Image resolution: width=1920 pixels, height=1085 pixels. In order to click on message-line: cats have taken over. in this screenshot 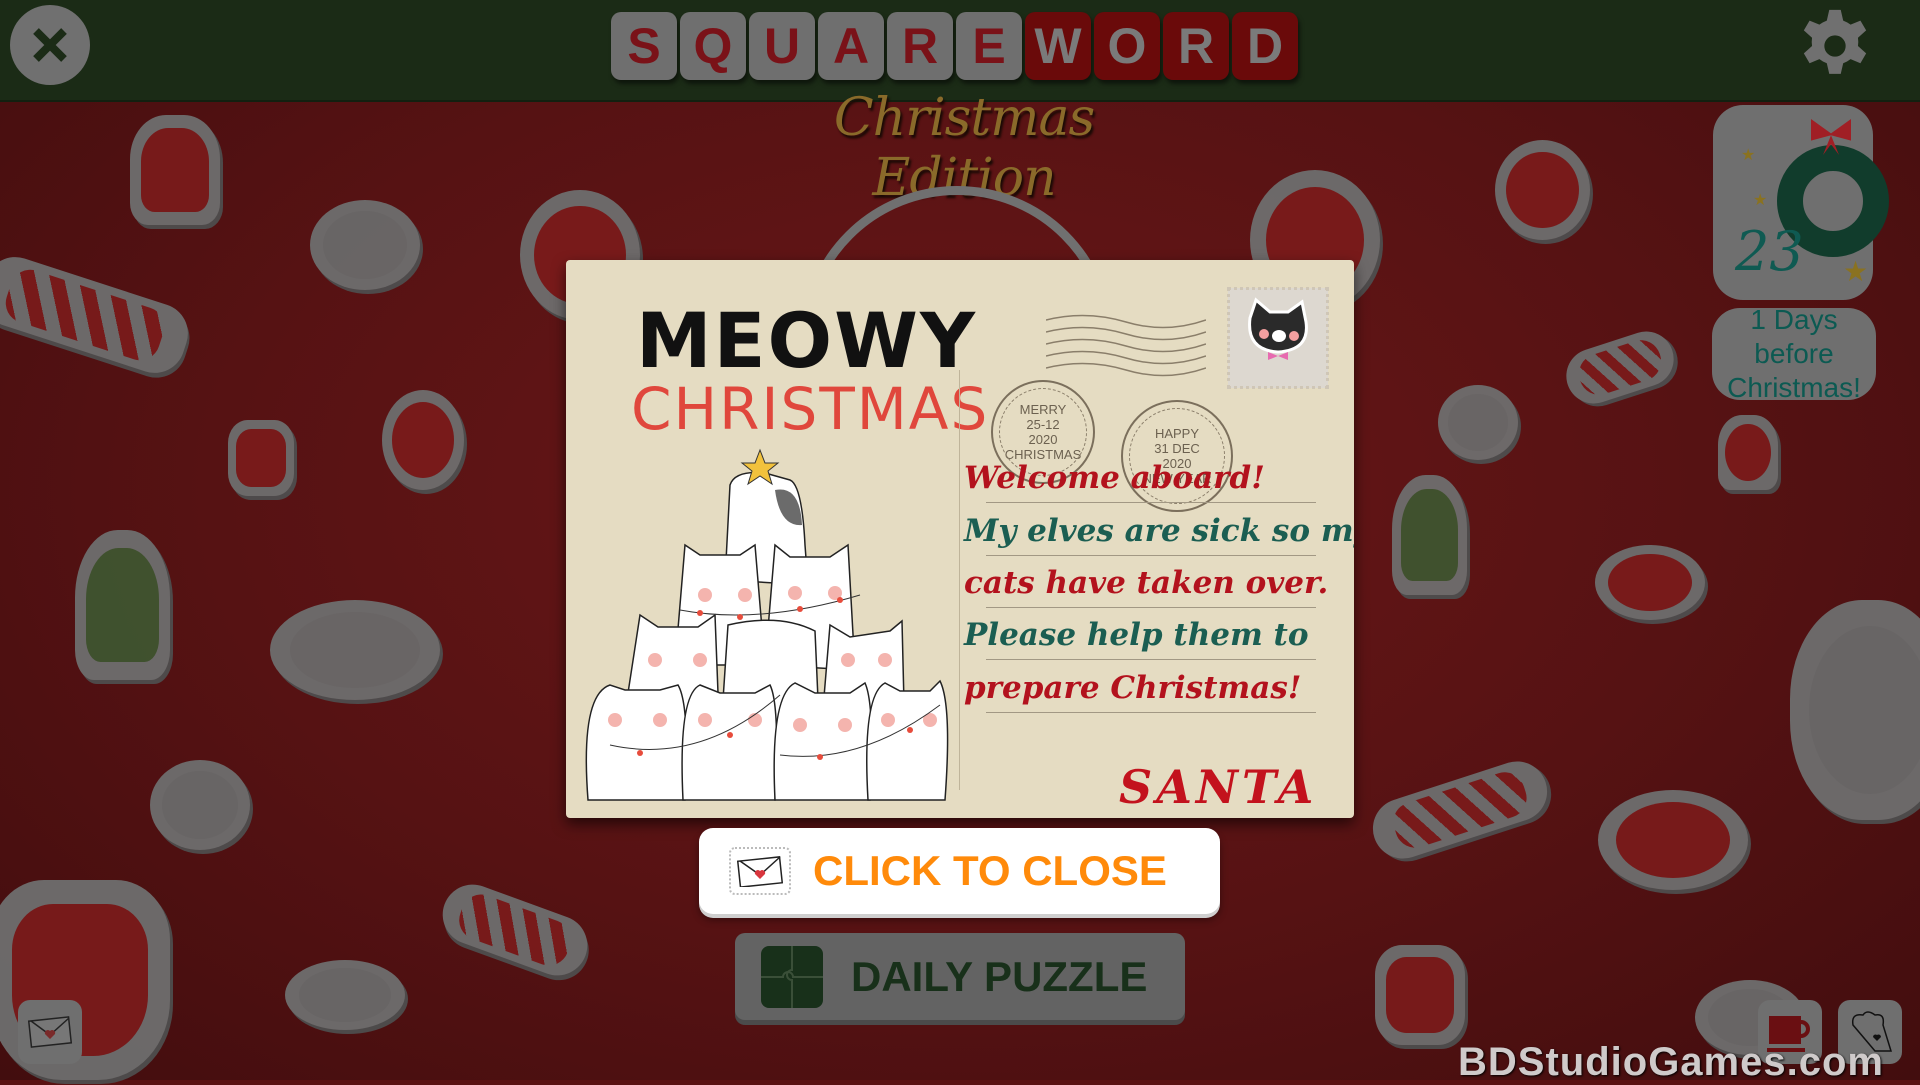, I will do `click(1146, 583)`.